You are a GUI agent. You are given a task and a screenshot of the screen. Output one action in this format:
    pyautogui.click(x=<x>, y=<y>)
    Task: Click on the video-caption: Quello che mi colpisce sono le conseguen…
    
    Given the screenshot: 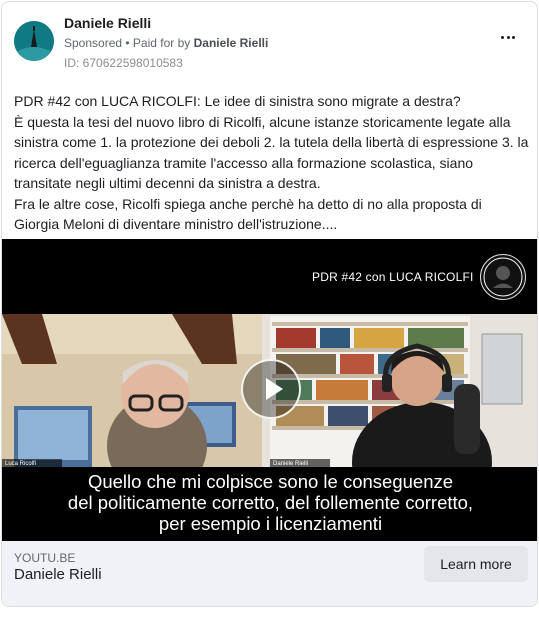 What is the action you would take?
    pyautogui.click(x=269, y=502)
    